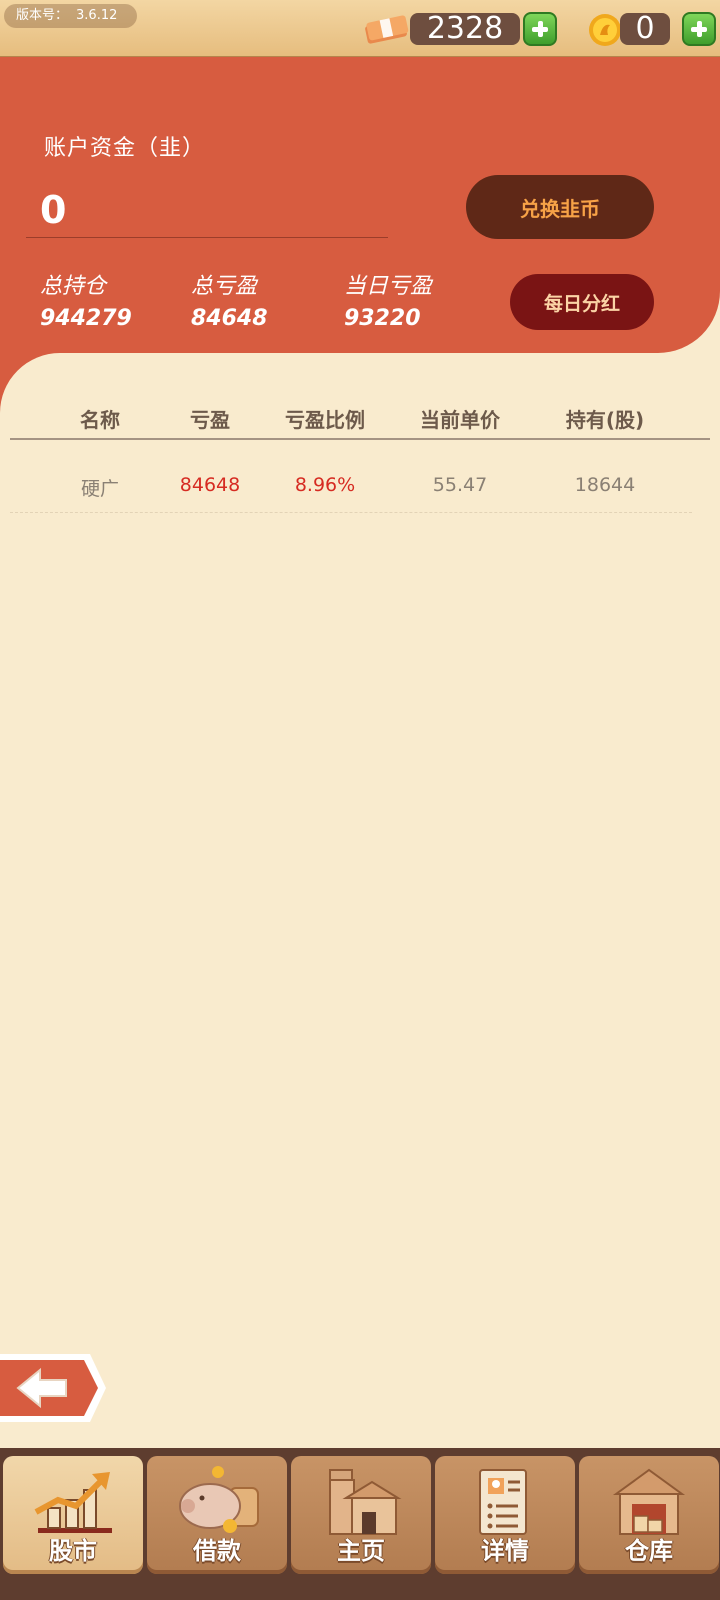  I want to click on resume-icon, so click(503, 1502).